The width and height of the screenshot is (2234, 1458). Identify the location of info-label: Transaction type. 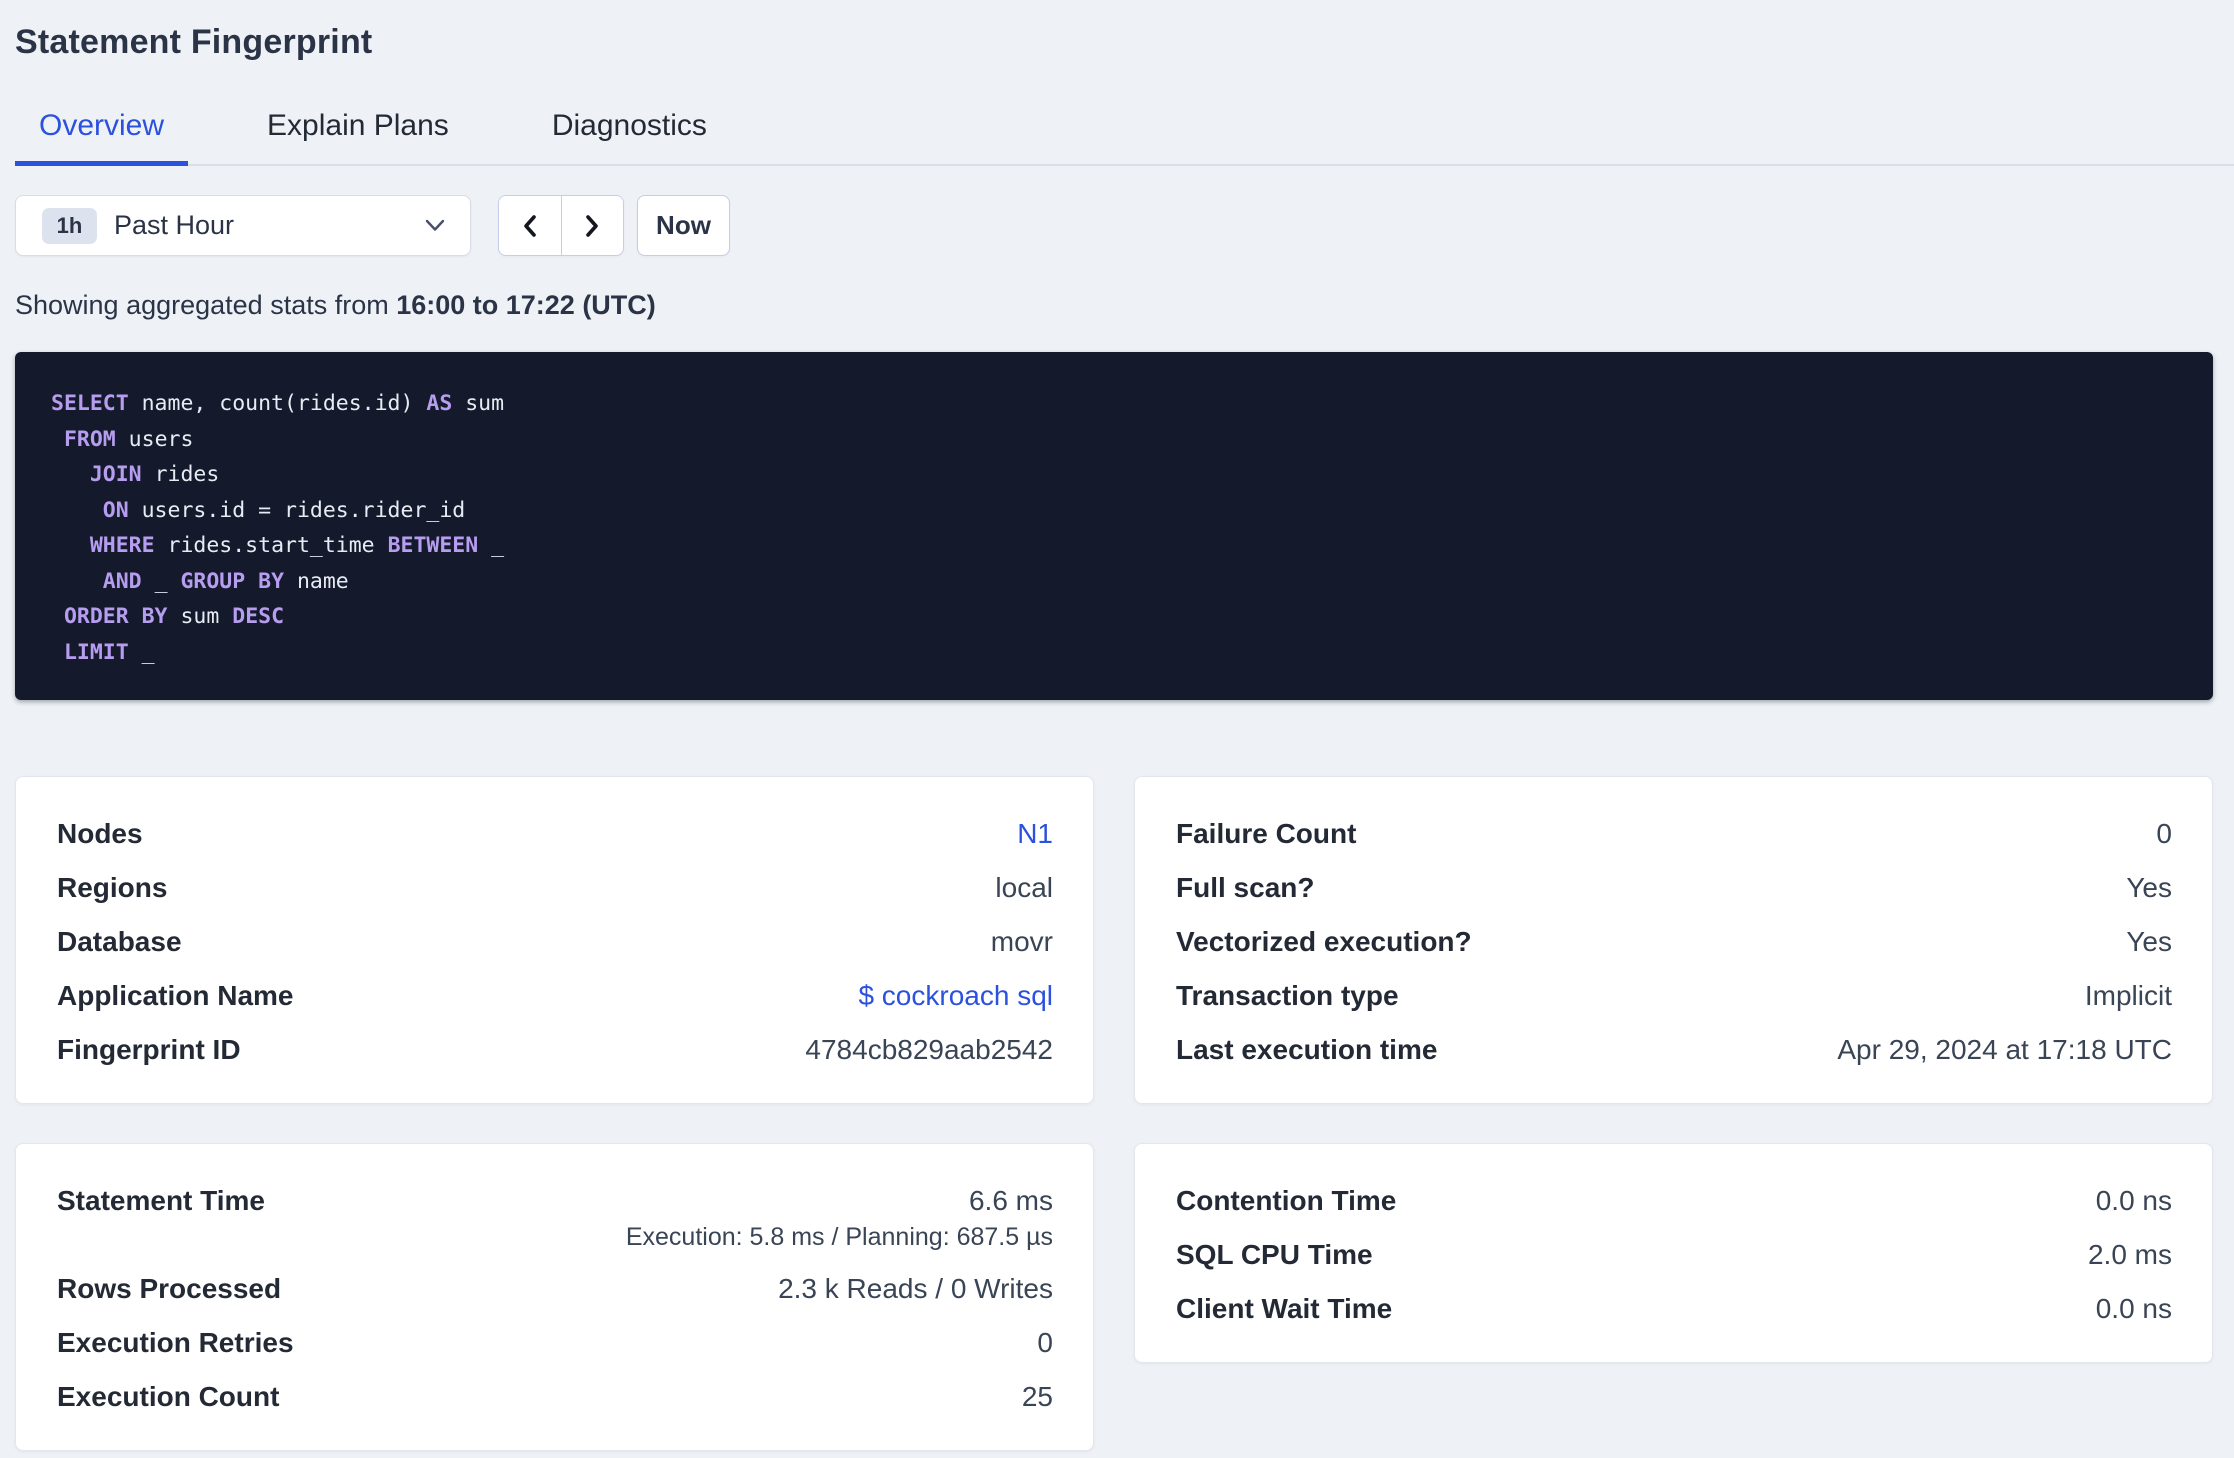
(1287, 995).